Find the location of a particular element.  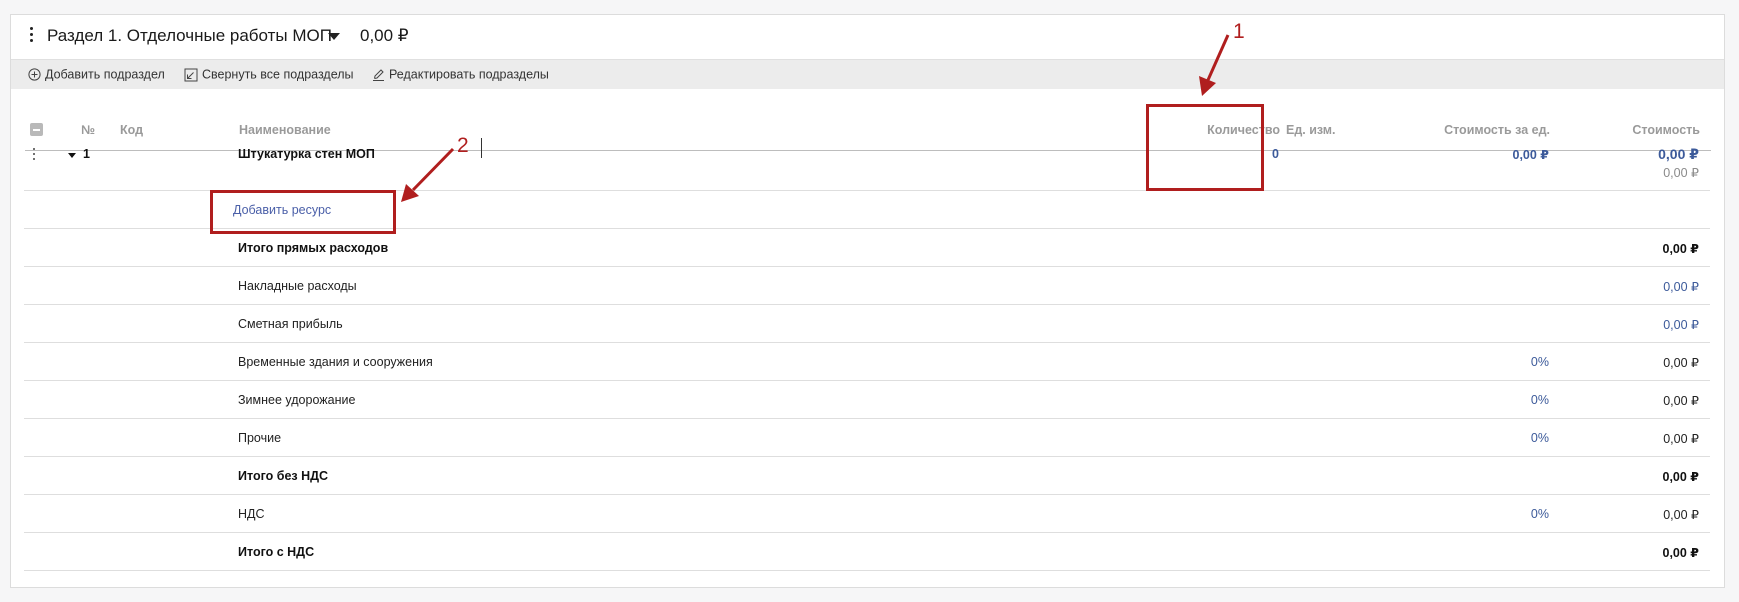

add-subsection-button: Добавить подраздел is located at coordinates (96, 74).